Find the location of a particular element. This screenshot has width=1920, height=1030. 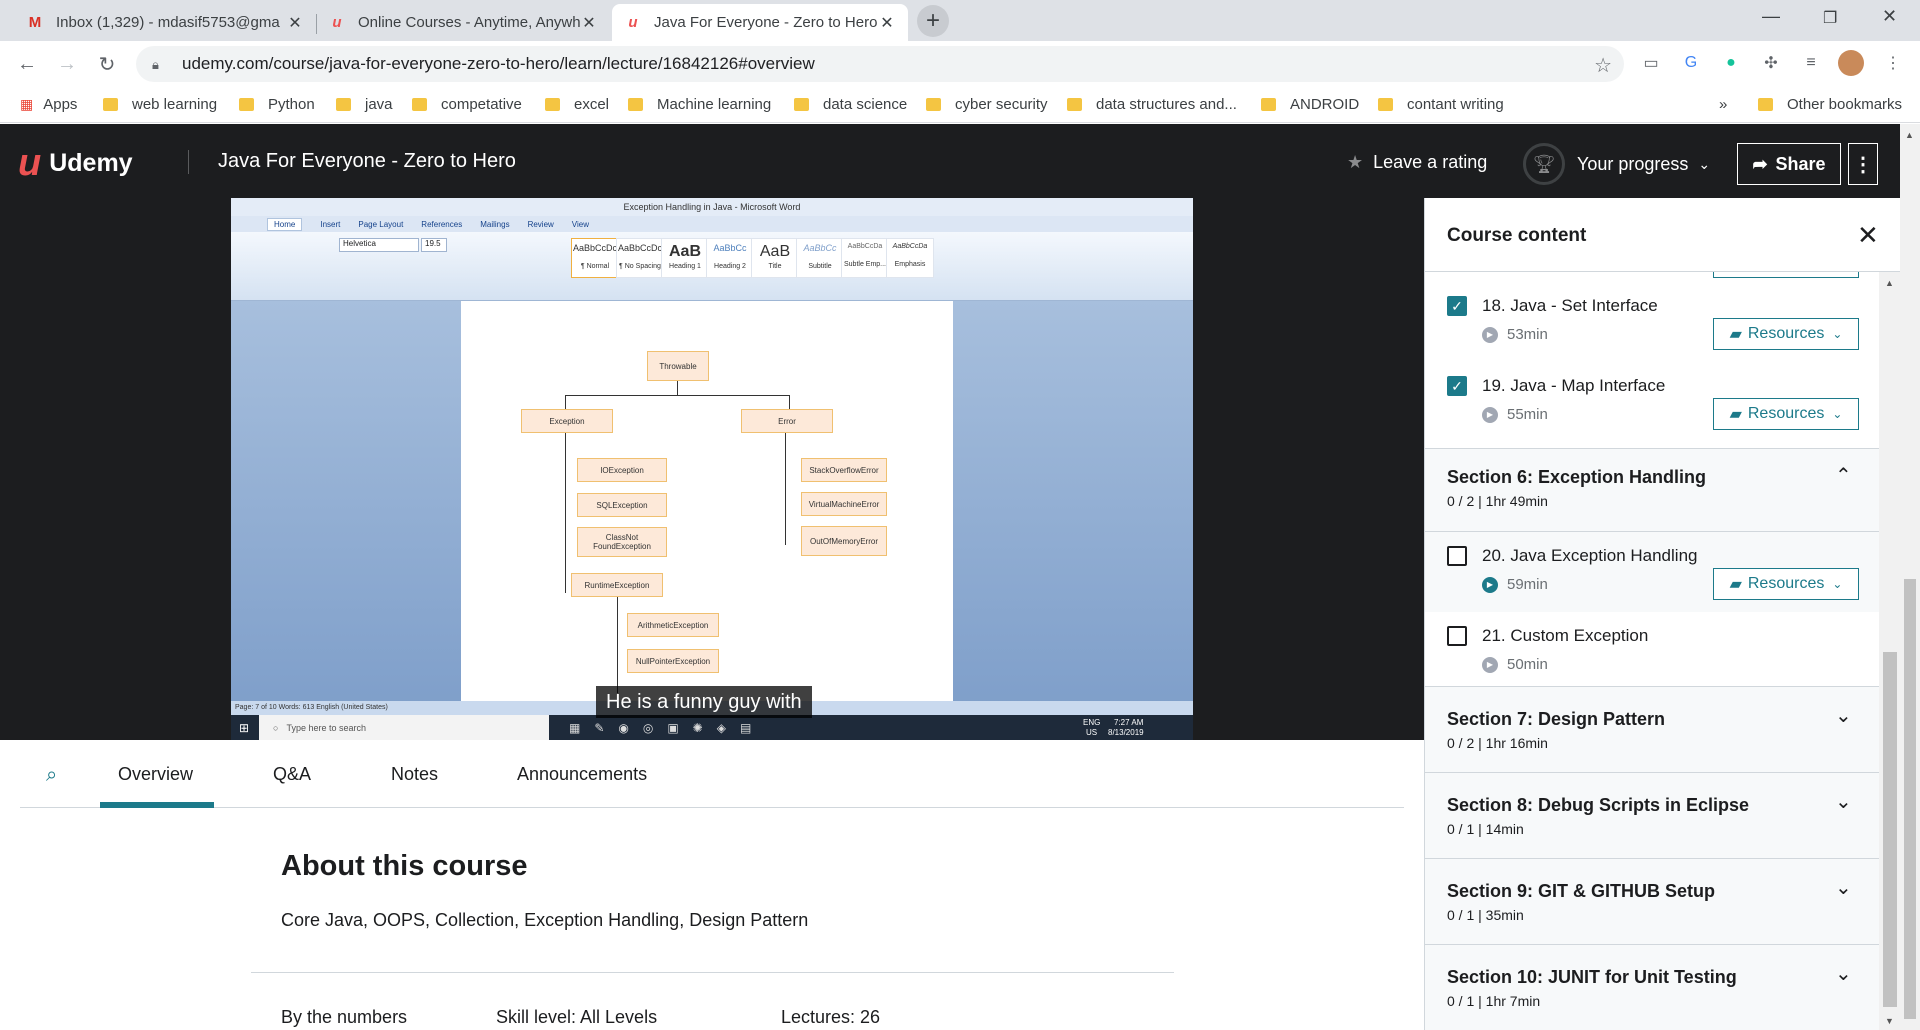

tab-gmail: M Inbox (1,329) - mdasif5753@gma ✕ is located at coordinates (165, 22).